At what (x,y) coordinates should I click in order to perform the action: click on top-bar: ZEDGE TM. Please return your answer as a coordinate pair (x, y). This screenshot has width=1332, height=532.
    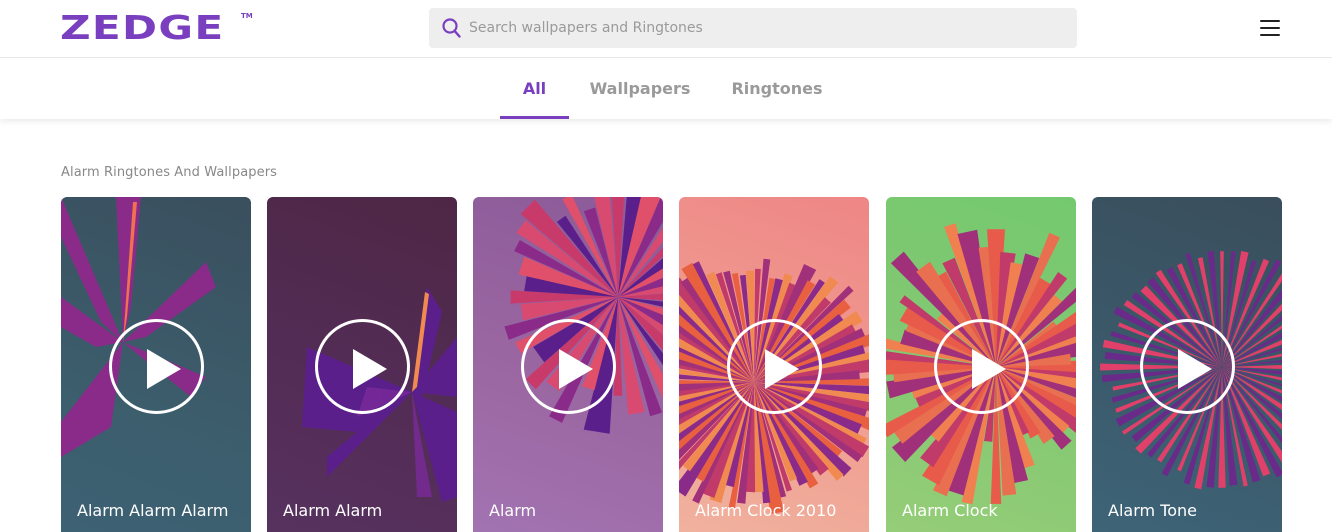
    Looking at the image, I should click on (666, 29).